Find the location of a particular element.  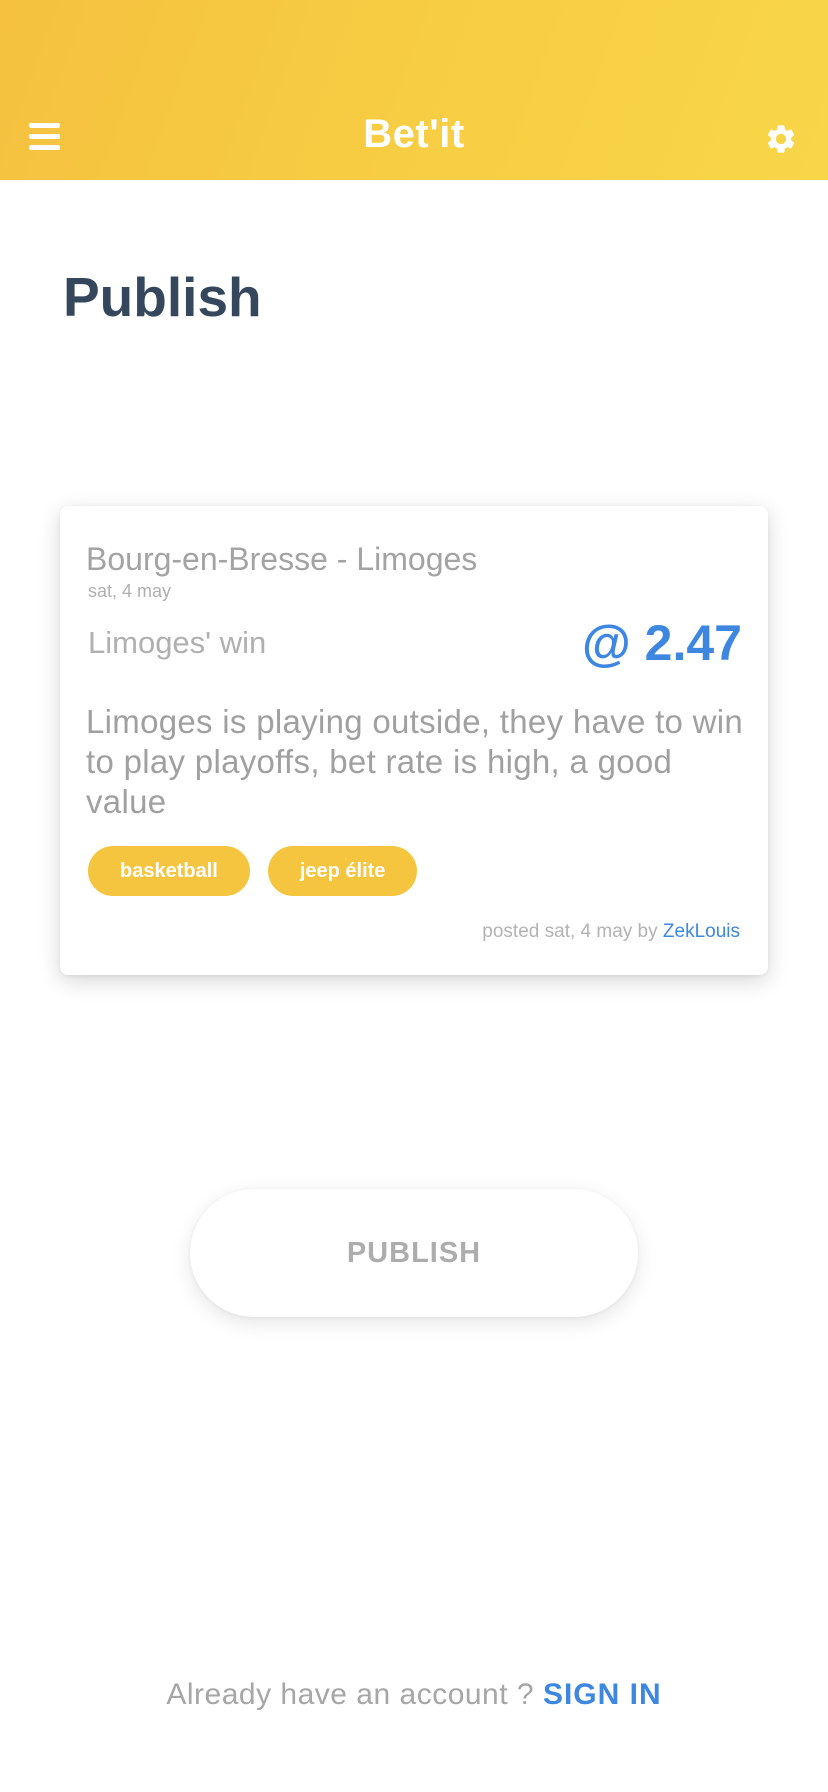

gear-icon-svg is located at coordinates (781, 139).